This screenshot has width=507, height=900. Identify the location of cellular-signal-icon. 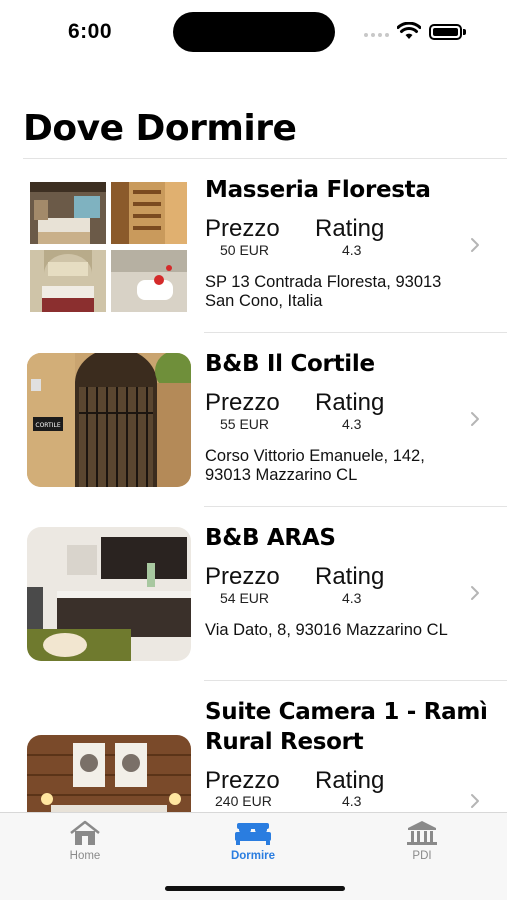
(376, 35).